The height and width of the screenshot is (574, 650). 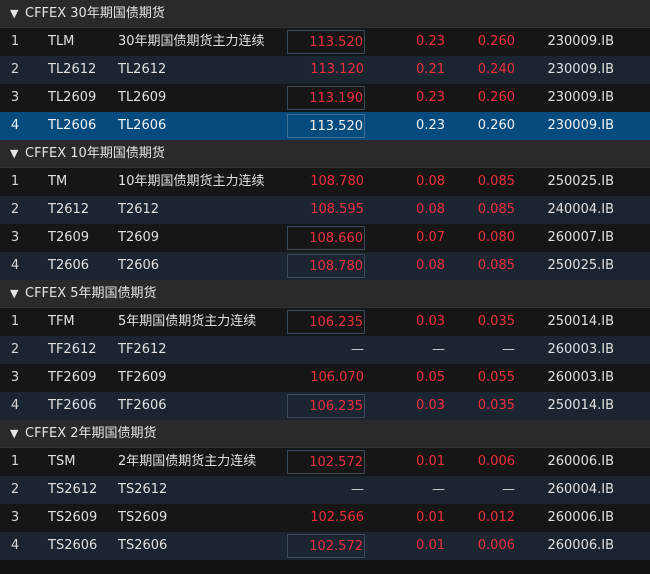 I want to click on group-header: ▼ CFFEX 10年期国债期货, so click(x=325, y=154).